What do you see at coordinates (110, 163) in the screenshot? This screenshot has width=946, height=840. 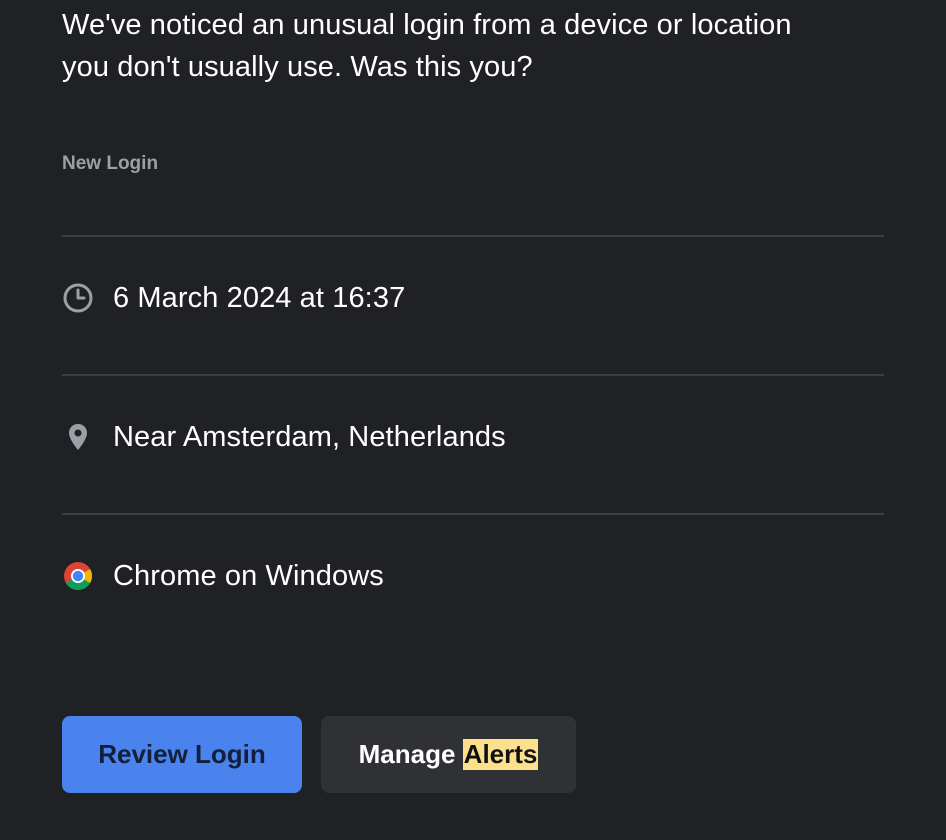 I see `section-label: New Login` at bounding box center [110, 163].